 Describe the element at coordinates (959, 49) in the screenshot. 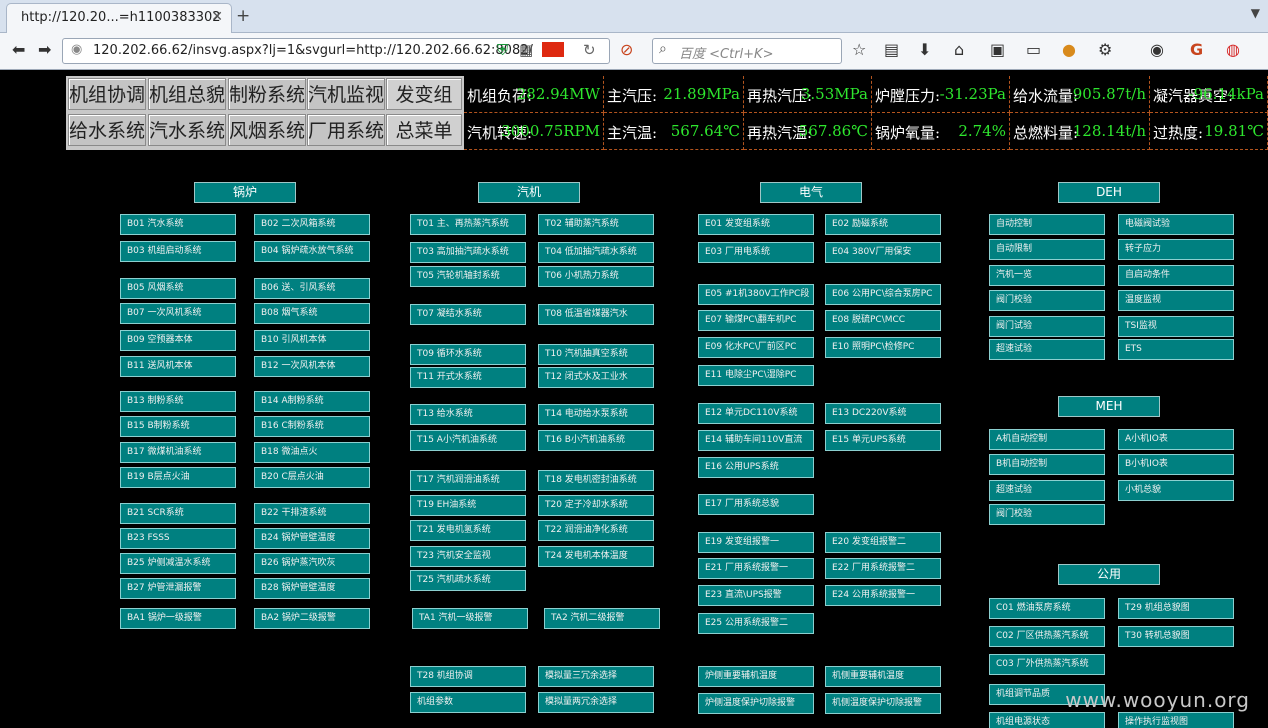

I see `home-icon: ⌂` at that location.